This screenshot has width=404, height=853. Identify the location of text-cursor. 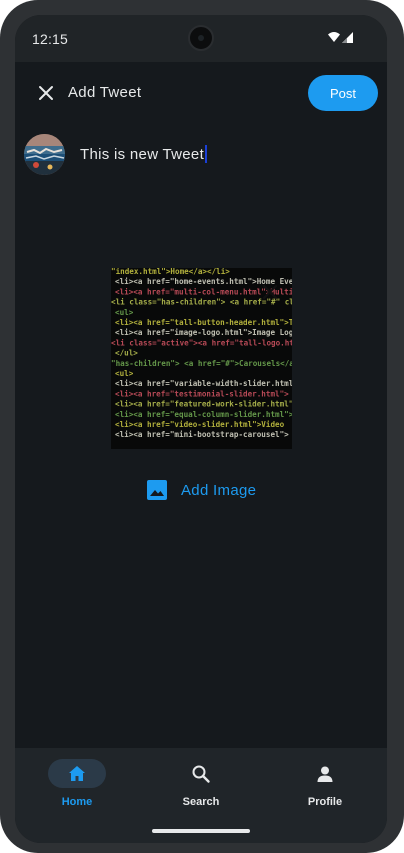
(206, 154).